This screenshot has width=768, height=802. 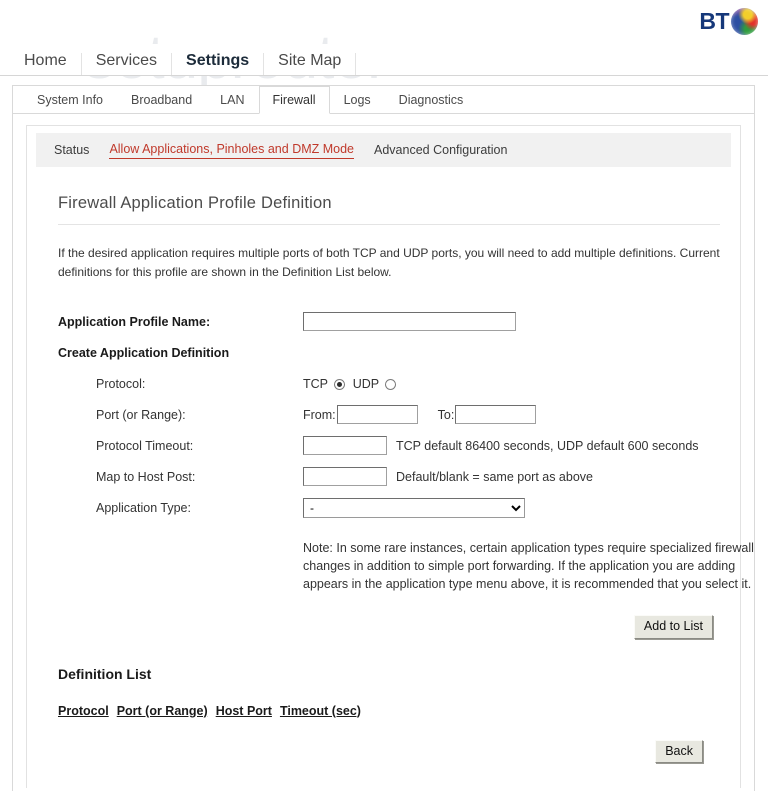 What do you see at coordinates (141, 414) in the screenshot?
I see `label-port-range: Port (or Range):` at bounding box center [141, 414].